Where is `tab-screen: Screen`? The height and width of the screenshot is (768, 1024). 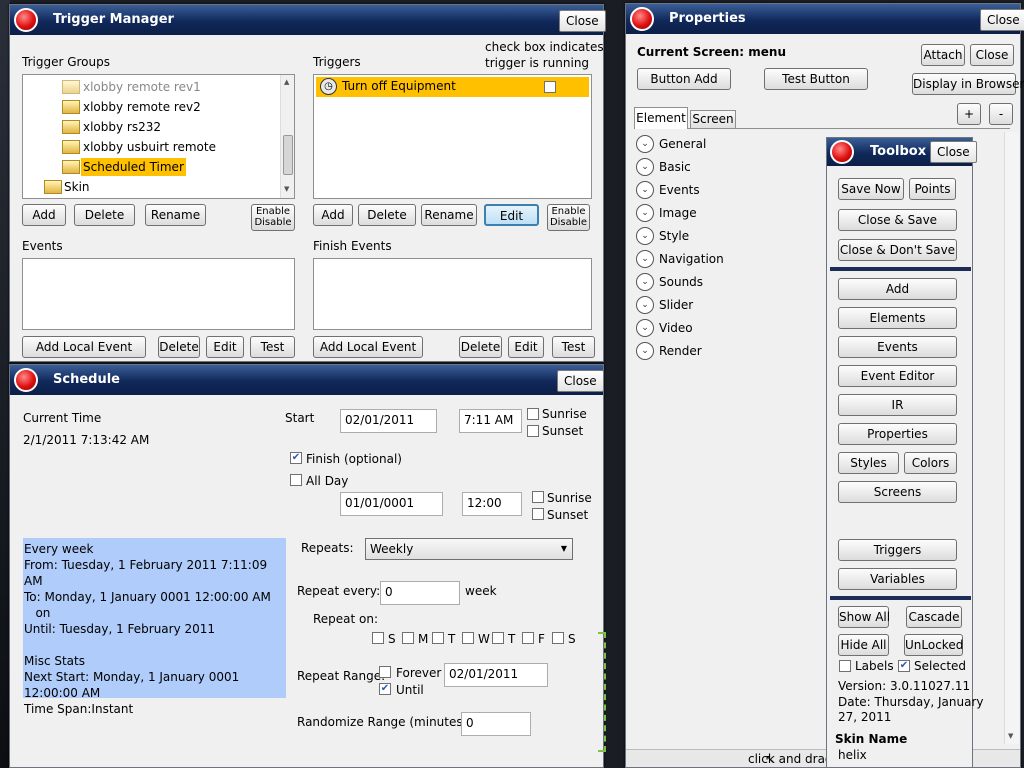
tab-screen: Screen is located at coordinates (713, 119).